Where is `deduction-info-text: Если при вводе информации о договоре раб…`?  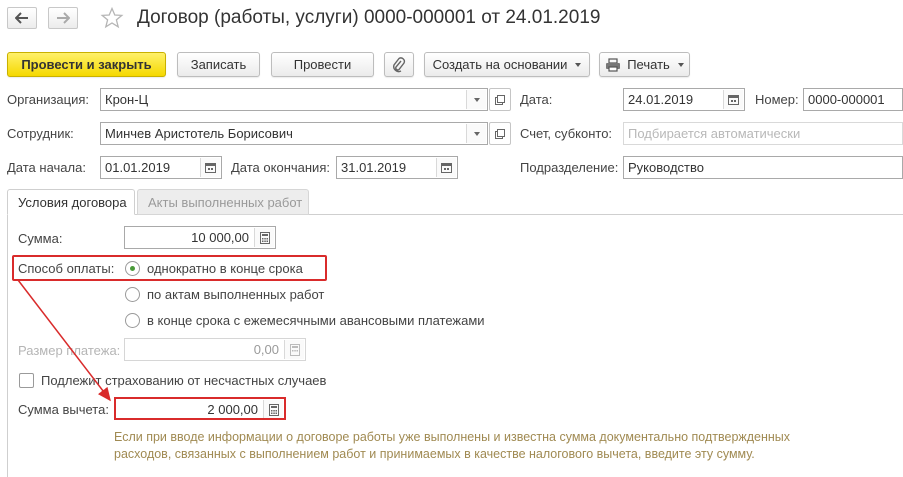
deduction-info-text: Если при вводе информации о договоре раб… is located at coordinates (452, 445).